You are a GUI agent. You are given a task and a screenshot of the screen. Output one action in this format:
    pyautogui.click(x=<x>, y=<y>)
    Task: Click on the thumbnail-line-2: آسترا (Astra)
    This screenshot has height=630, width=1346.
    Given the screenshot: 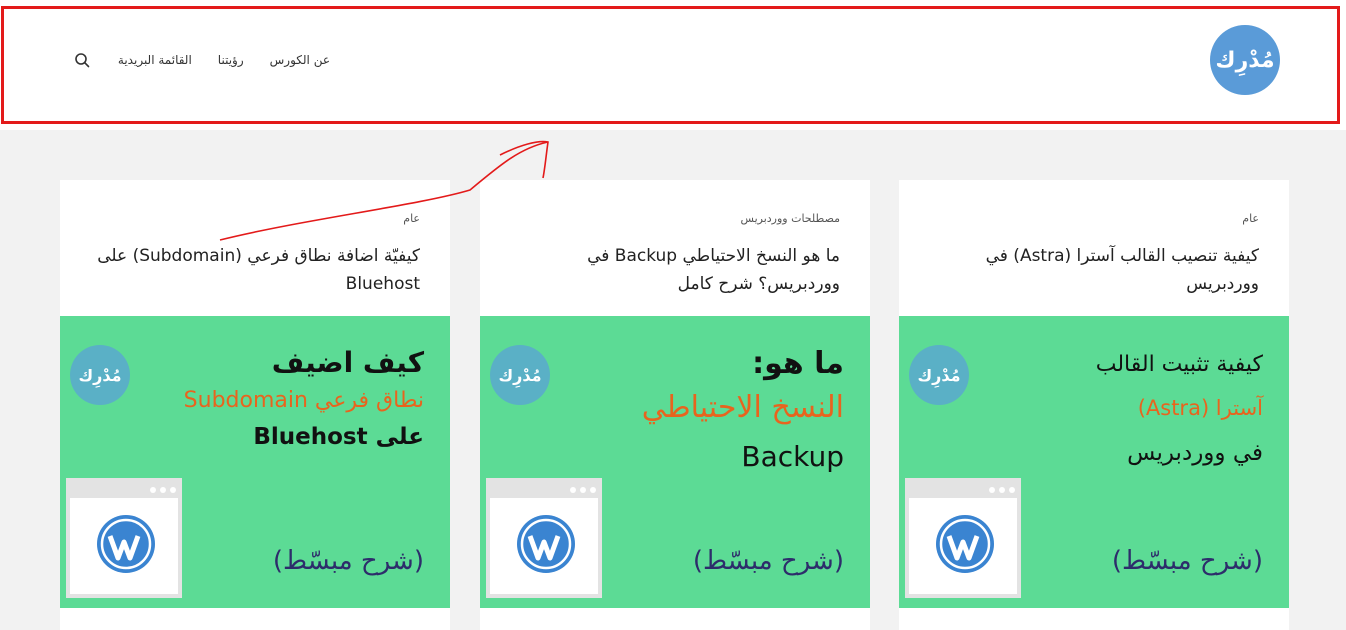 What is the action you would take?
    pyautogui.click(x=1200, y=408)
    